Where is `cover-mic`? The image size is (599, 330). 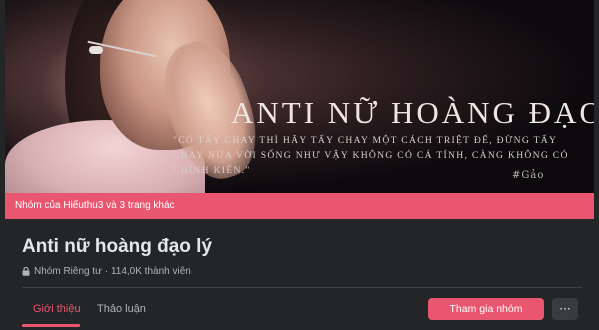 cover-mic is located at coordinates (96, 50).